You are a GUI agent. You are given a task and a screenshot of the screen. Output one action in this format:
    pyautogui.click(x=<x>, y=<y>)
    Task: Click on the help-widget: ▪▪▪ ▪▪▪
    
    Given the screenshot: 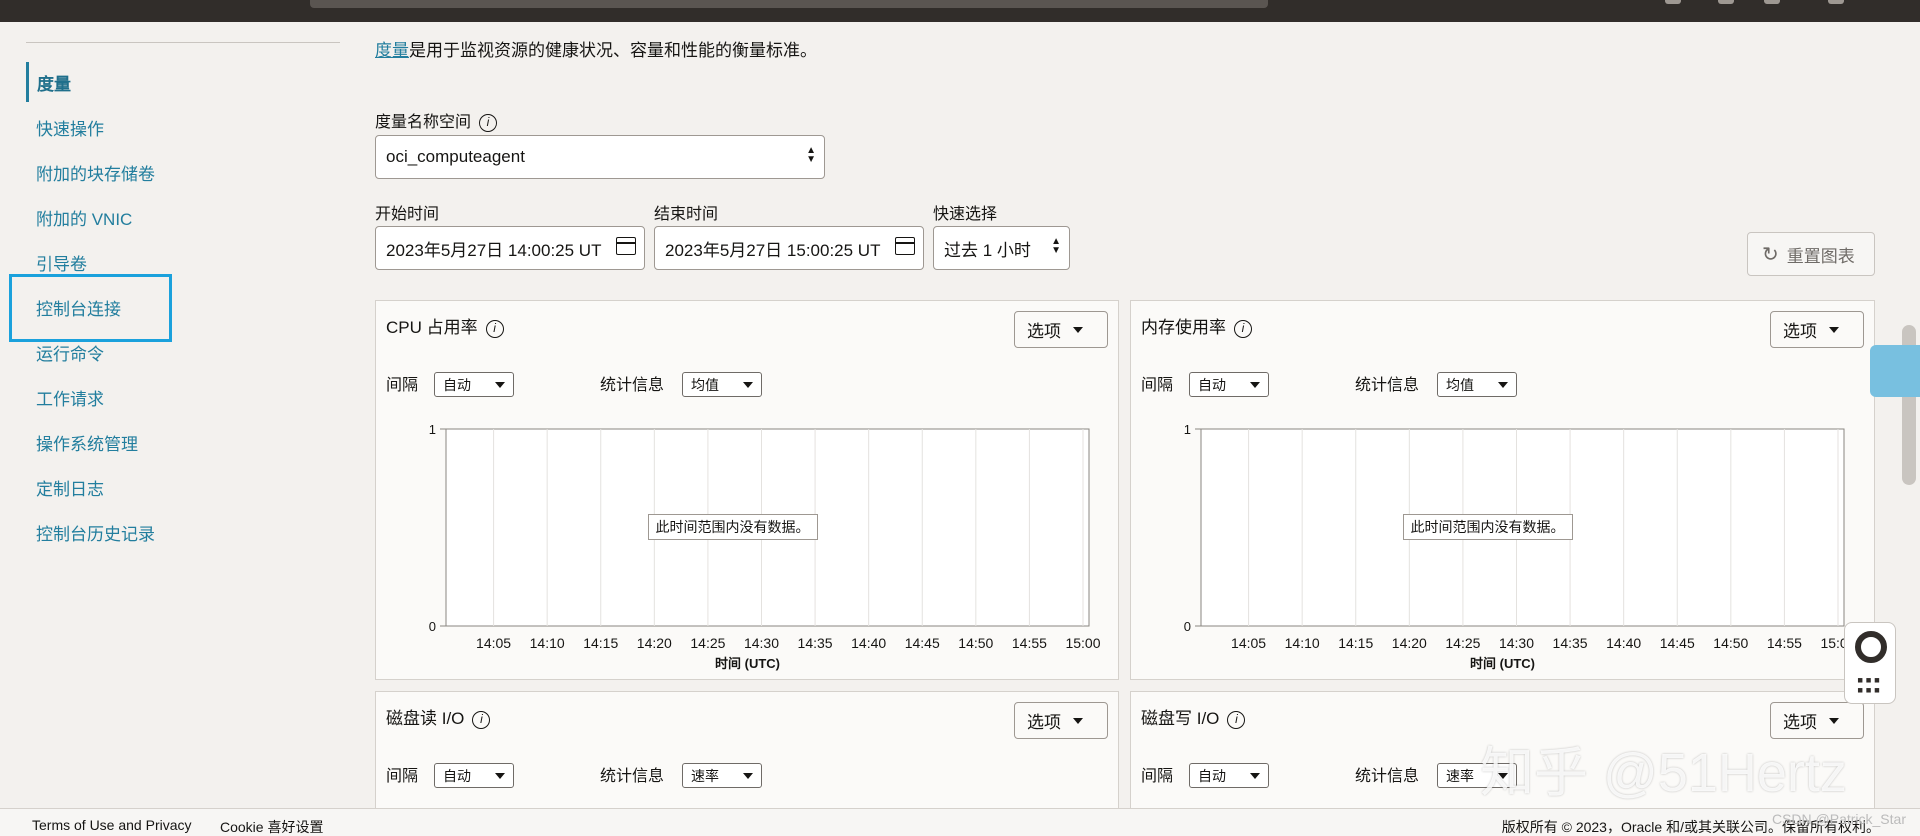 What is the action you would take?
    pyautogui.click(x=1870, y=663)
    